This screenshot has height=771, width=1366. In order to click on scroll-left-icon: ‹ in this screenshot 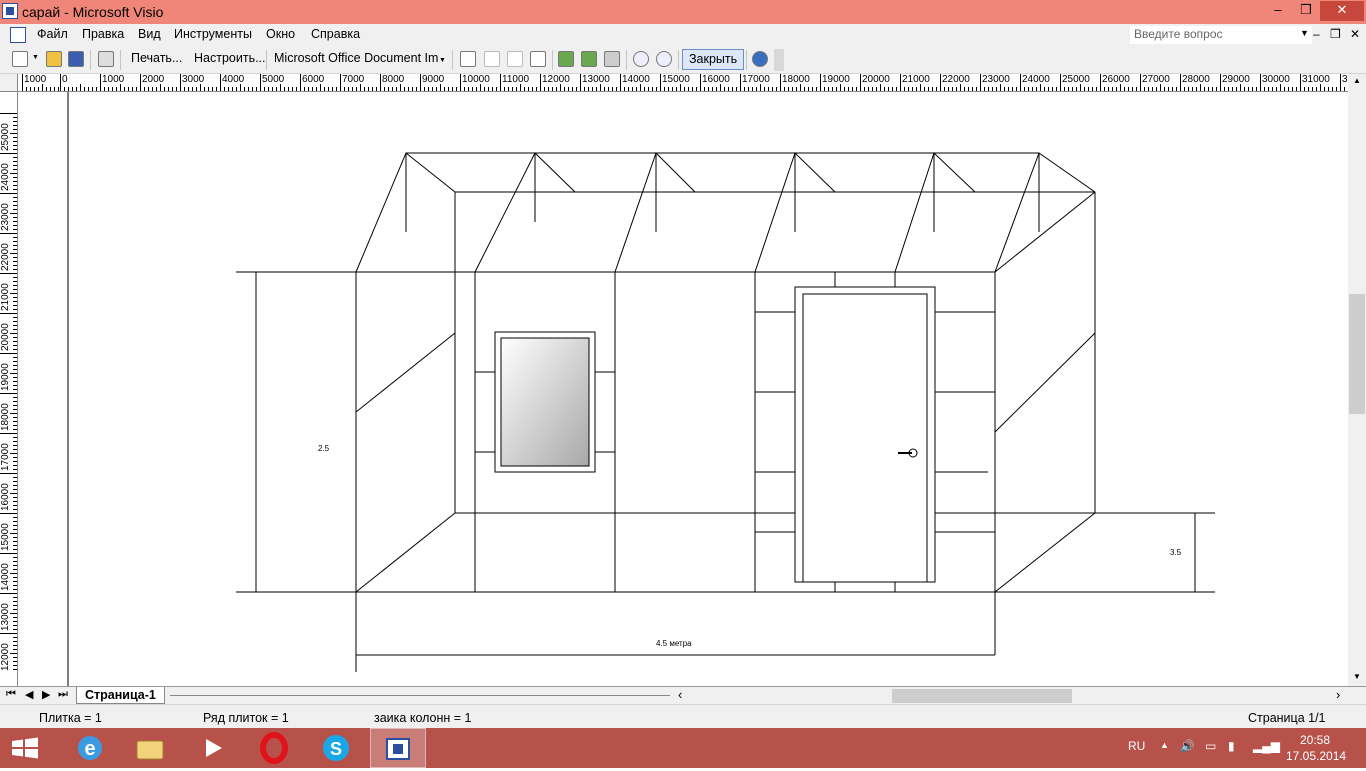, I will do `click(680, 694)`.